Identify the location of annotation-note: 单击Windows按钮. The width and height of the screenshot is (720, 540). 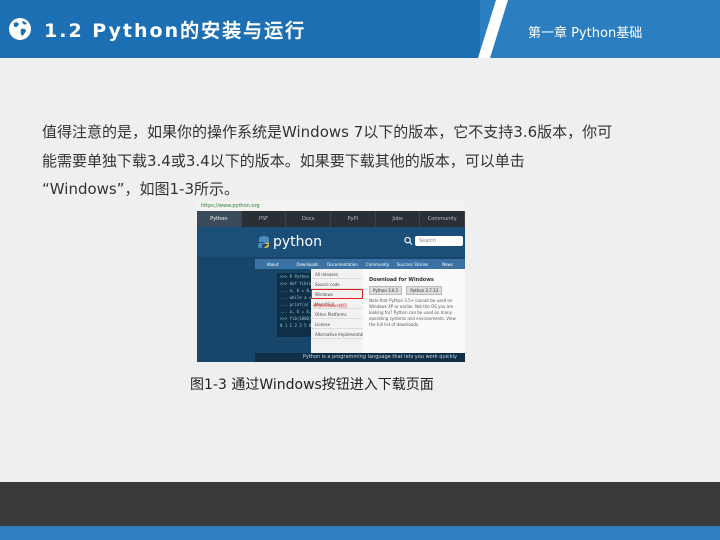
(330, 305).